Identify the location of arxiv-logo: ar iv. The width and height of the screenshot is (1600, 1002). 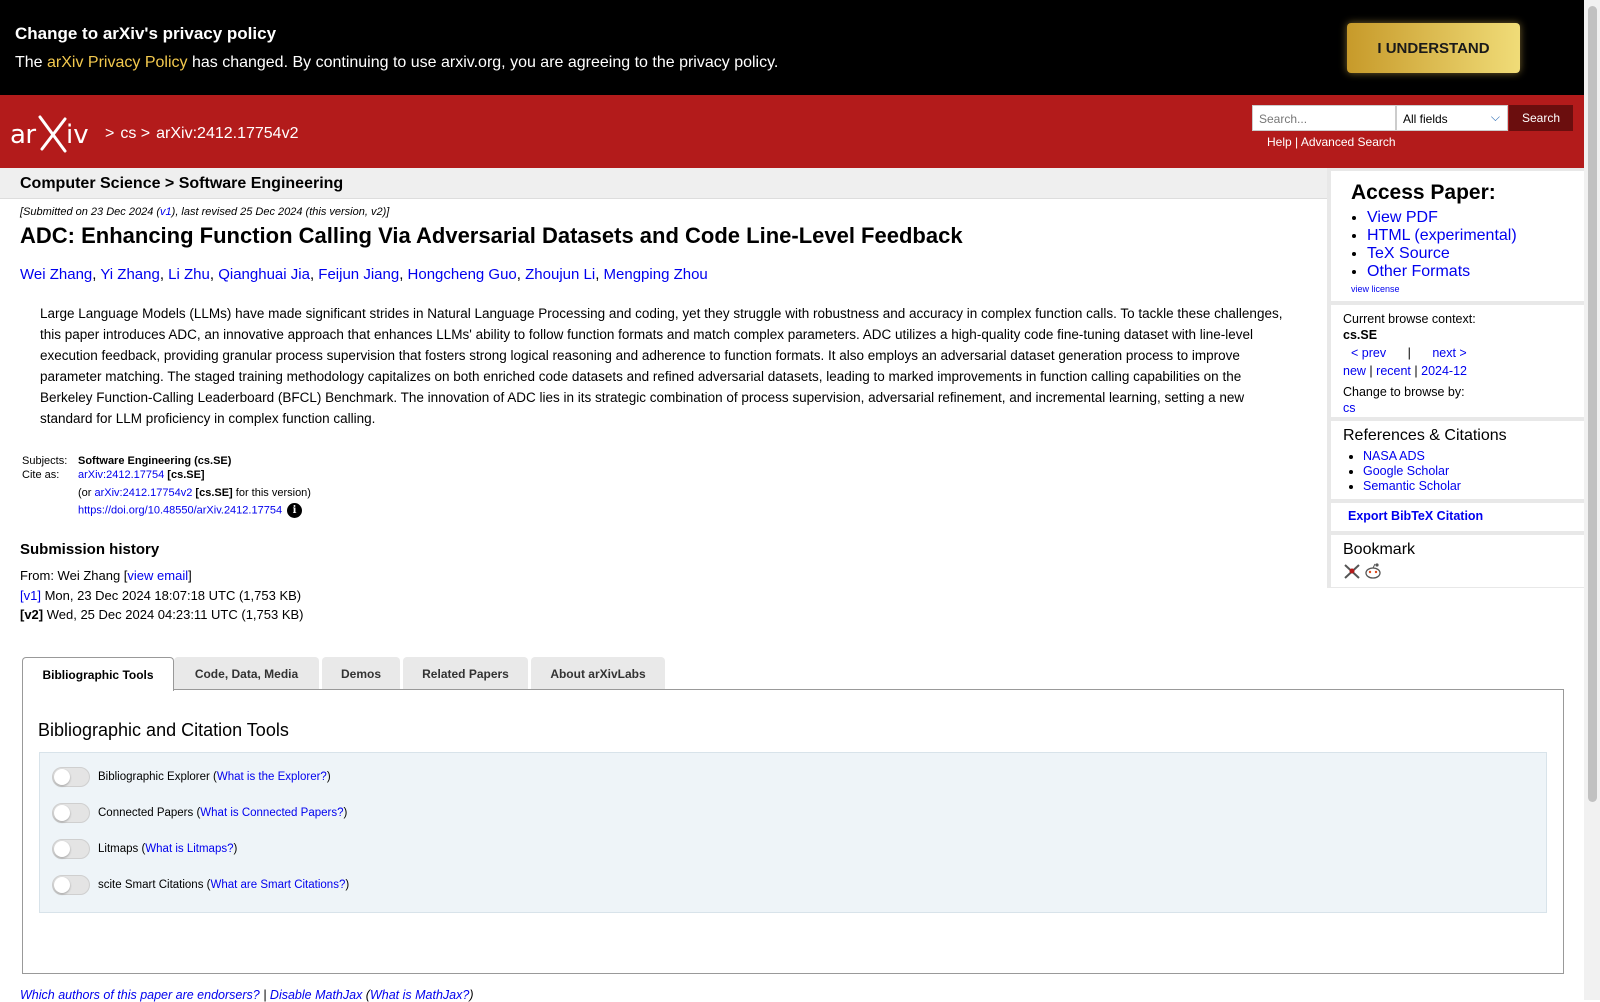
(56, 133).